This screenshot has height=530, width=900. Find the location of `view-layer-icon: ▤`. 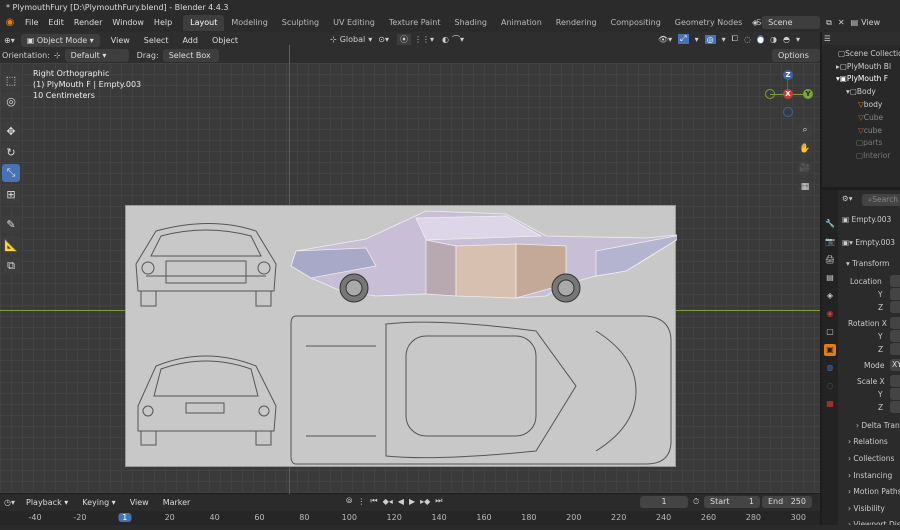

view-layer-icon: ▤ is located at coordinates (855, 22).